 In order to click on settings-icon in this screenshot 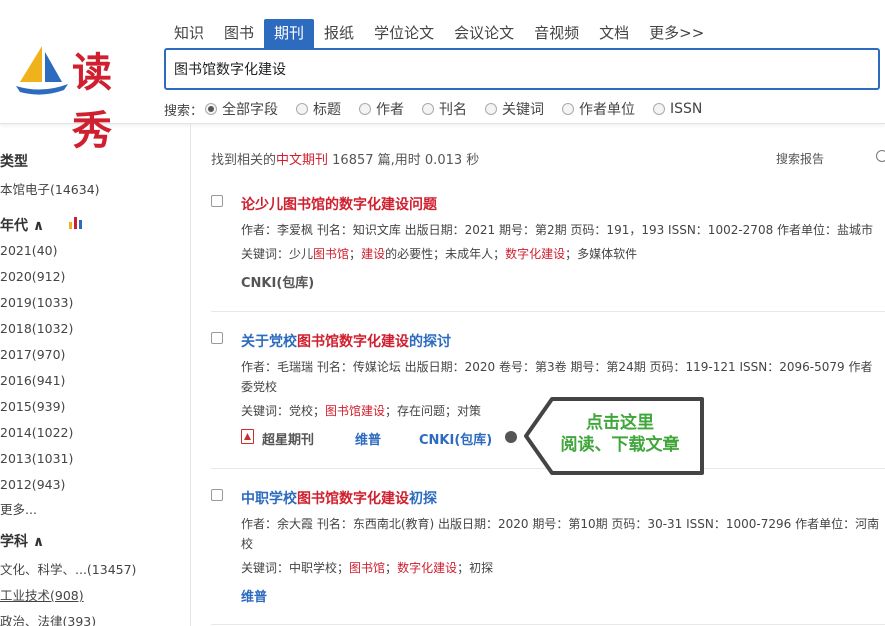, I will do `click(880, 156)`.